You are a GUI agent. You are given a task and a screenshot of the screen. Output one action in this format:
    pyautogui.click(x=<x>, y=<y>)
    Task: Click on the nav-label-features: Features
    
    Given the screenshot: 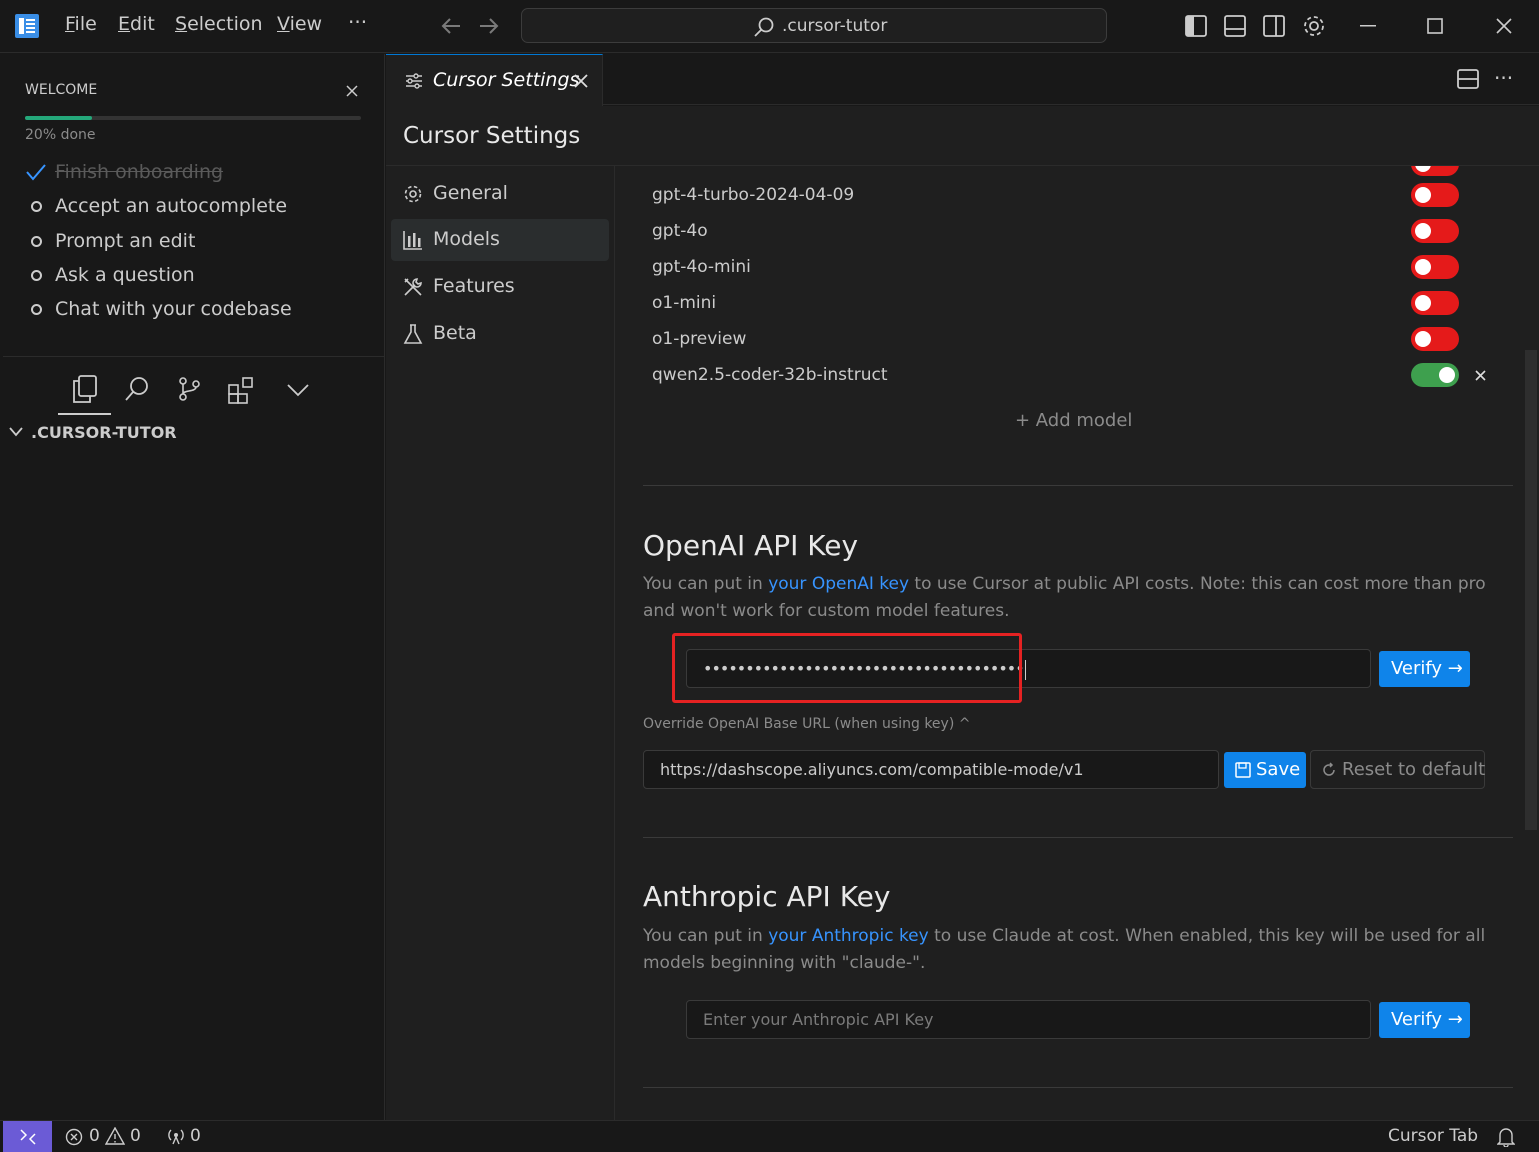 What is the action you would take?
    pyautogui.click(x=474, y=286)
    